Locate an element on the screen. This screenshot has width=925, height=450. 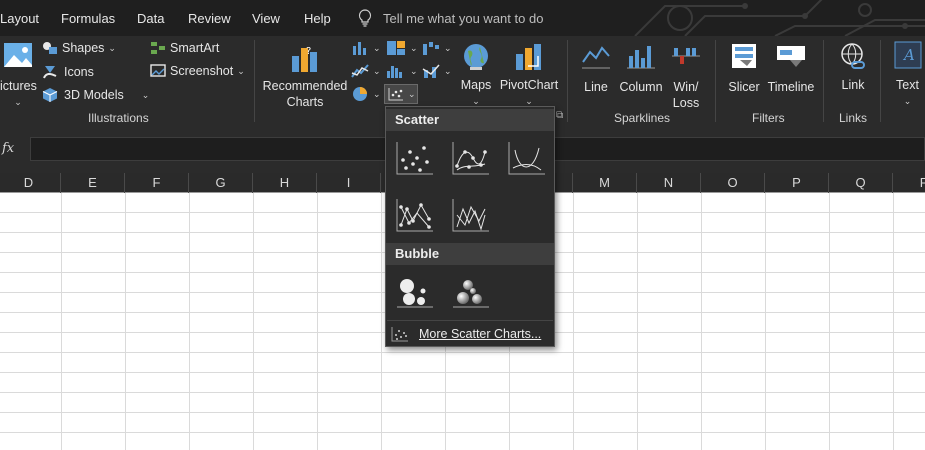
slicer-button: Slicer is located at coordinates (744, 68).